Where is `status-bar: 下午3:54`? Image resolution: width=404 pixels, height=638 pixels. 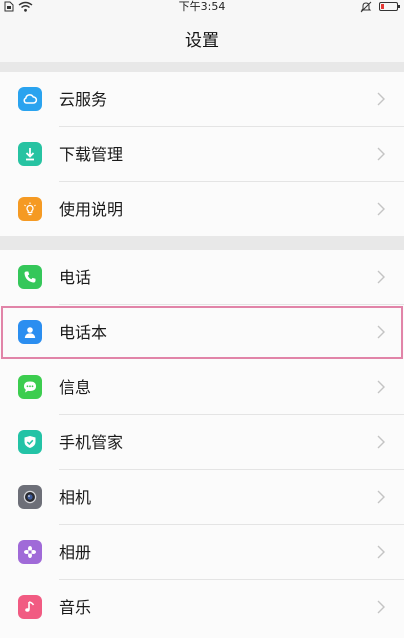 status-bar: 下午3:54 is located at coordinates (202, 7).